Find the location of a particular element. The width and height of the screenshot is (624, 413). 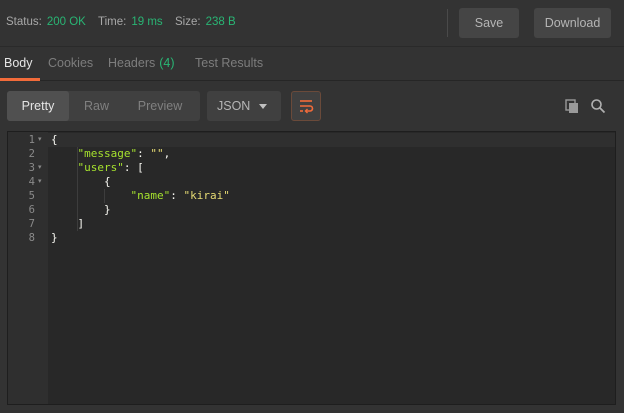

body-toolbar: Pretty Raw Preview JSON is located at coordinates (312, 106).